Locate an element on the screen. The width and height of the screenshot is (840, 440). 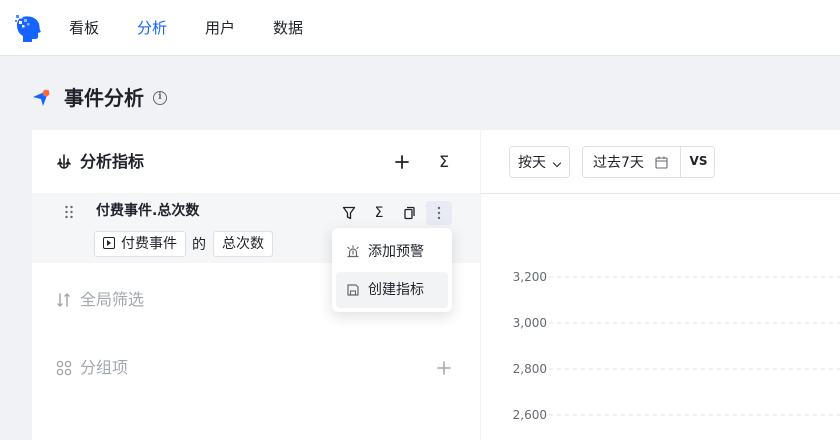
date-range-label: 过去7天 is located at coordinates (618, 163).